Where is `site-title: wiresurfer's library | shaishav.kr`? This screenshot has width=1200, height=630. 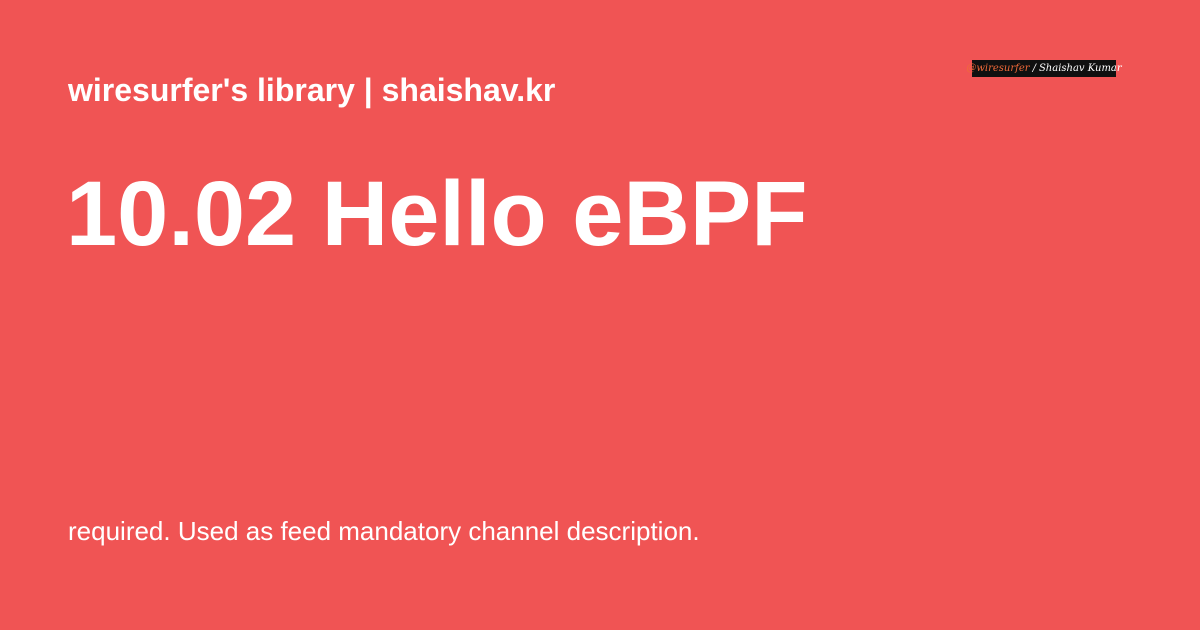 site-title: wiresurfer's library | shaishav.kr is located at coordinates (312, 90).